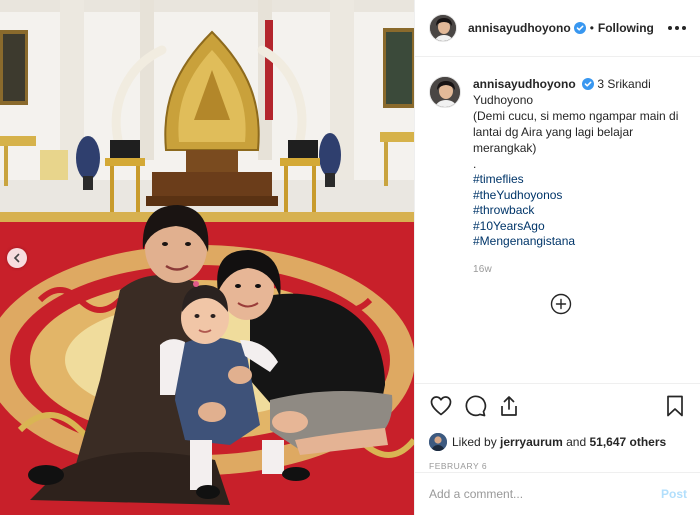 The height and width of the screenshot is (515, 700). Describe the element at coordinates (576, 442) in the screenshot. I see `likes-and: and` at that location.